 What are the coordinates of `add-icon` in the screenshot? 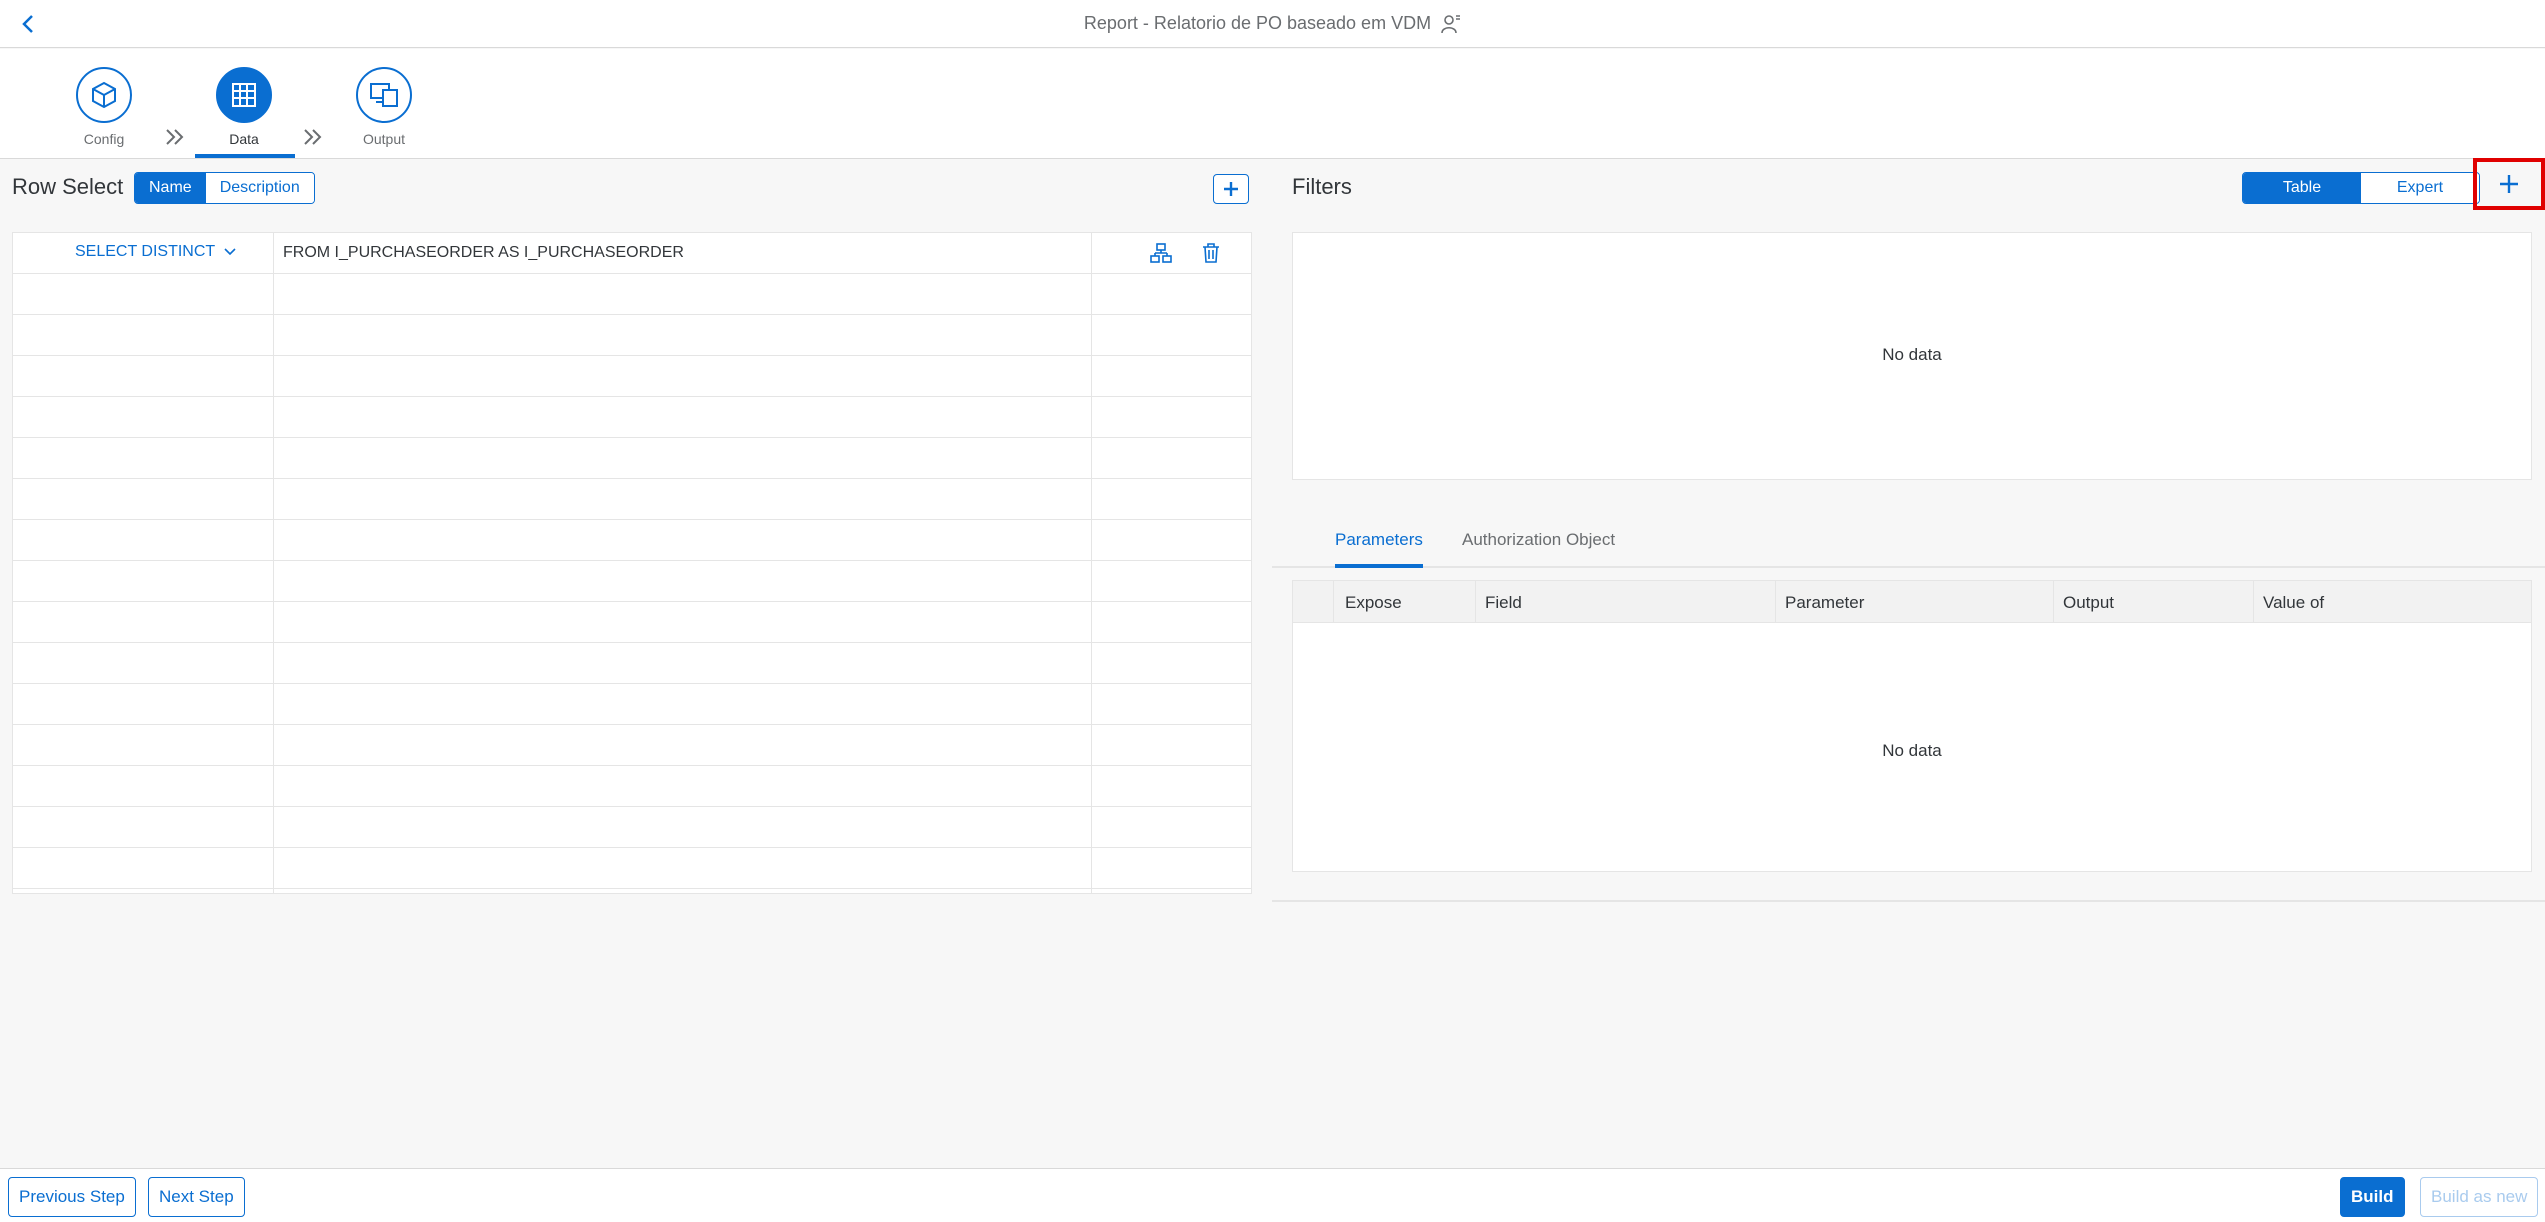 It's located at (1231, 189).